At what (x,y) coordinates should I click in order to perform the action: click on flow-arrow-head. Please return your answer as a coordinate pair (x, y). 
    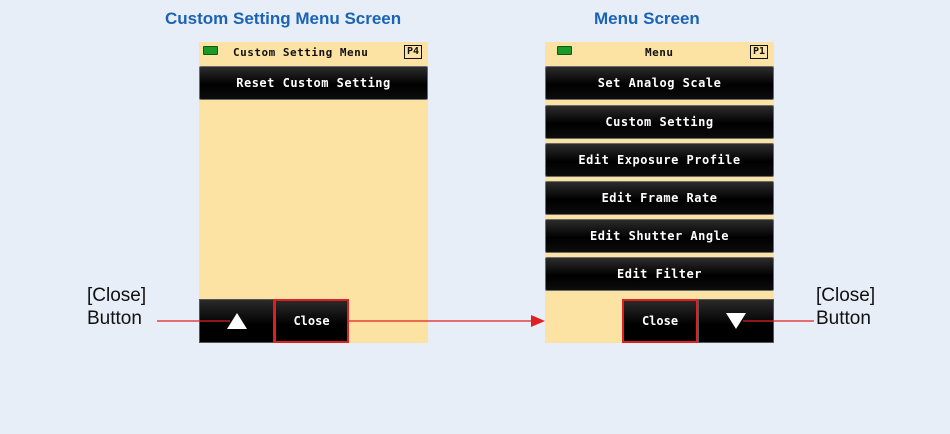
    Looking at the image, I should click on (538, 321).